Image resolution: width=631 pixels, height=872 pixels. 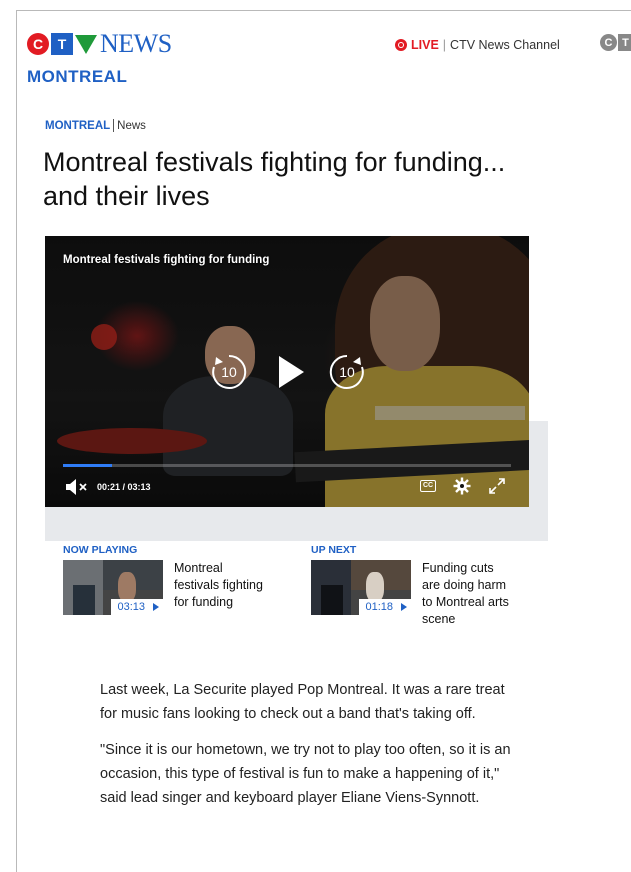 What do you see at coordinates (361, 587) in the screenshot?
I see `up-next-thumbnail: 01:18` at bounding box center [361, 587].